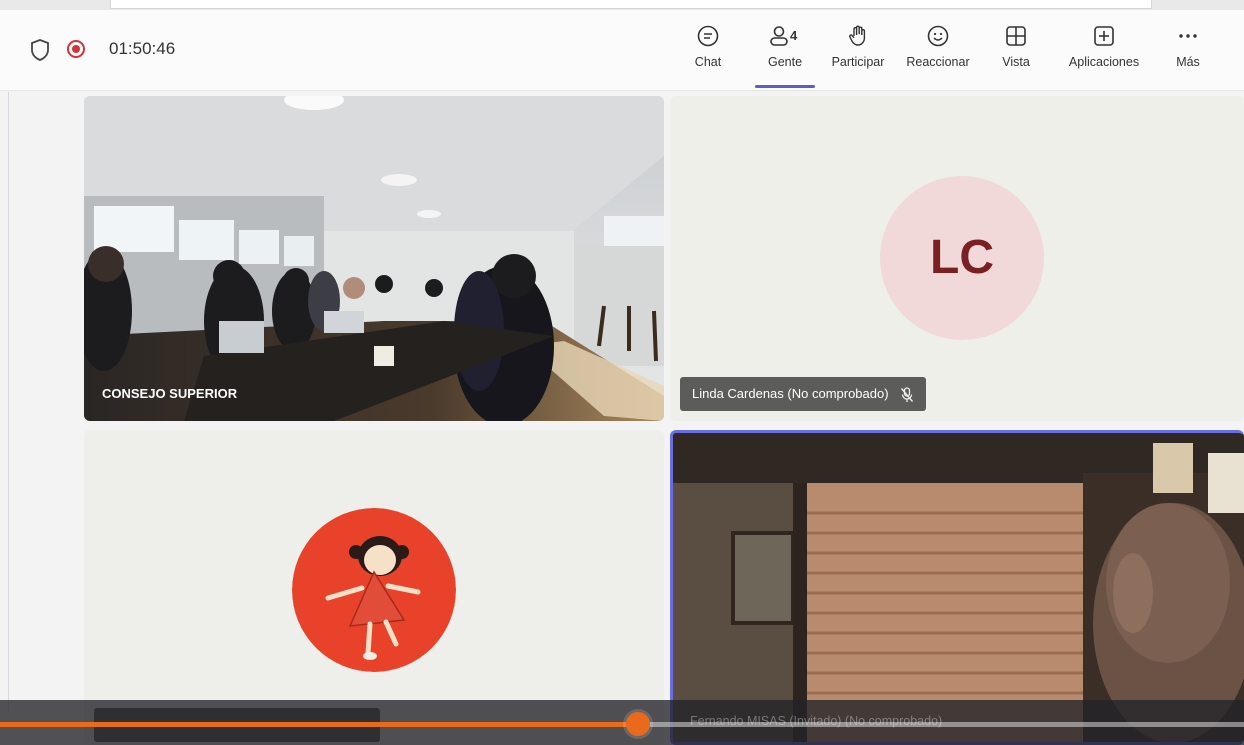 The image size is (1244, 745). I want to click on view-label: Vista, so click(1016, 62).